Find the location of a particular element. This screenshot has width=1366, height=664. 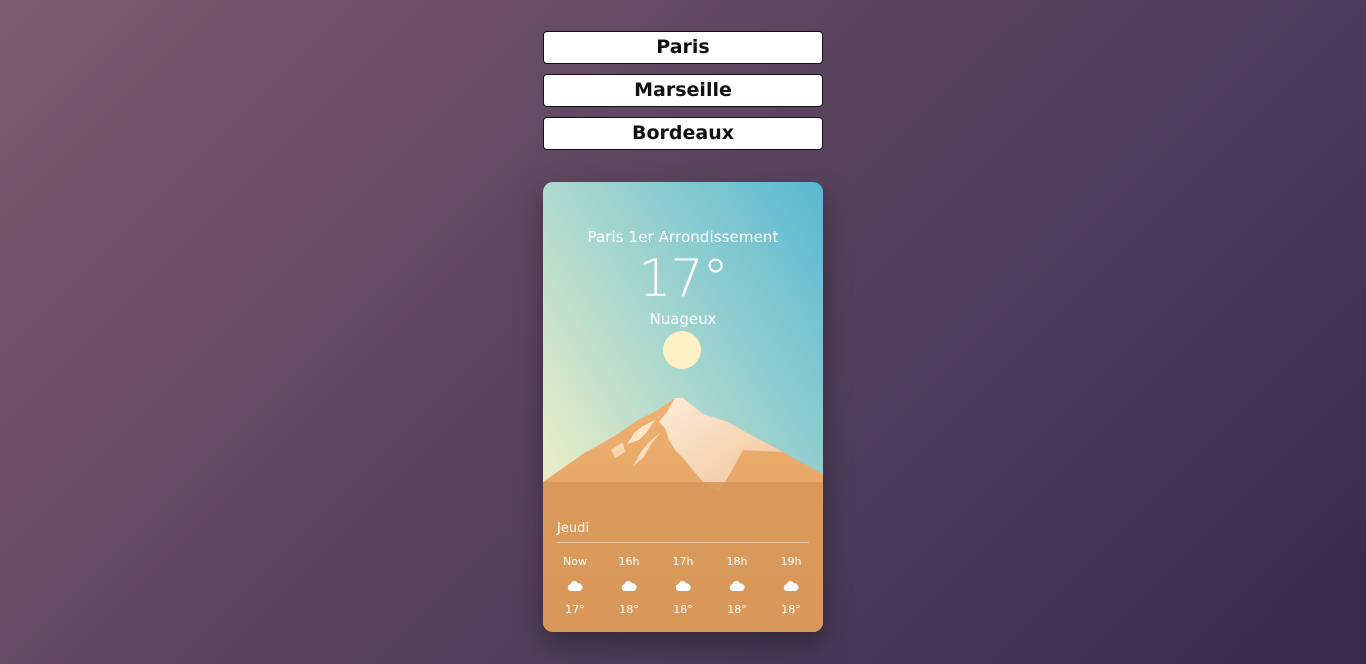

current-temperature: 17° is located at coordinates (683, 279).